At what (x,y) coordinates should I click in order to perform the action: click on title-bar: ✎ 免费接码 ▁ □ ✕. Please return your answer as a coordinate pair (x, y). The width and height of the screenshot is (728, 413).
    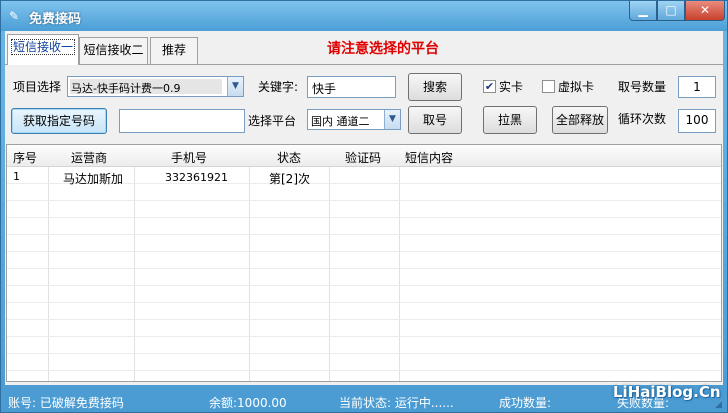
    Looking at the image, I should click on (364, 16).